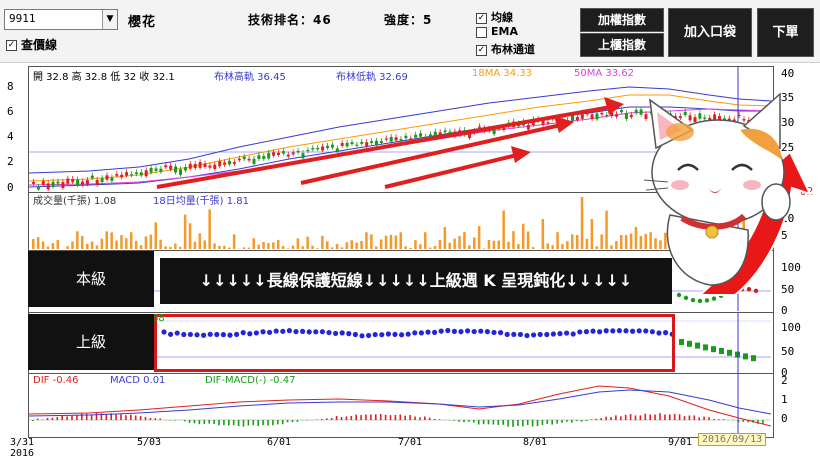 This screenshot has width=820, height=461. What do you see at coordinates (785, 32) in the screenshot?
I see `order-button: 下單` at bounding box center [785, 32].